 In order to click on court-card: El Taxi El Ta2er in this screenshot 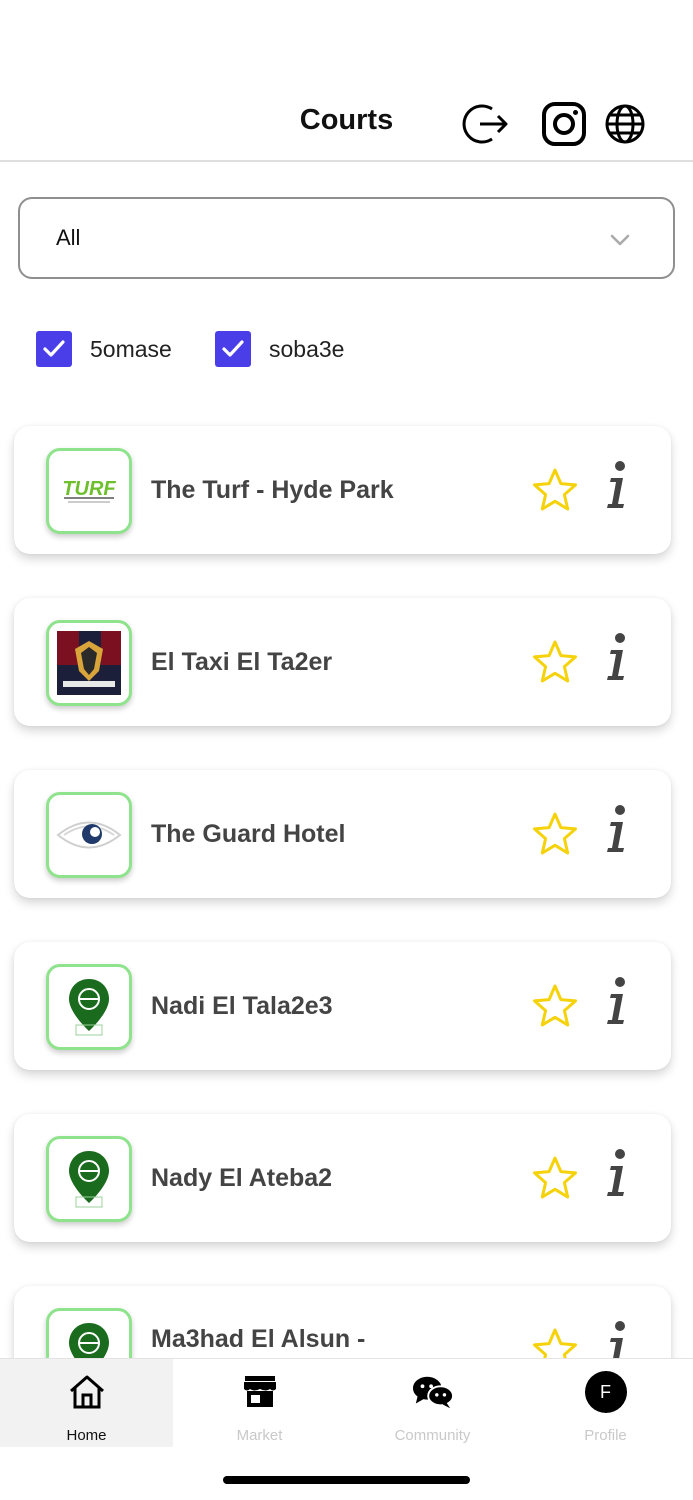, I will do `click(342, 662)`.